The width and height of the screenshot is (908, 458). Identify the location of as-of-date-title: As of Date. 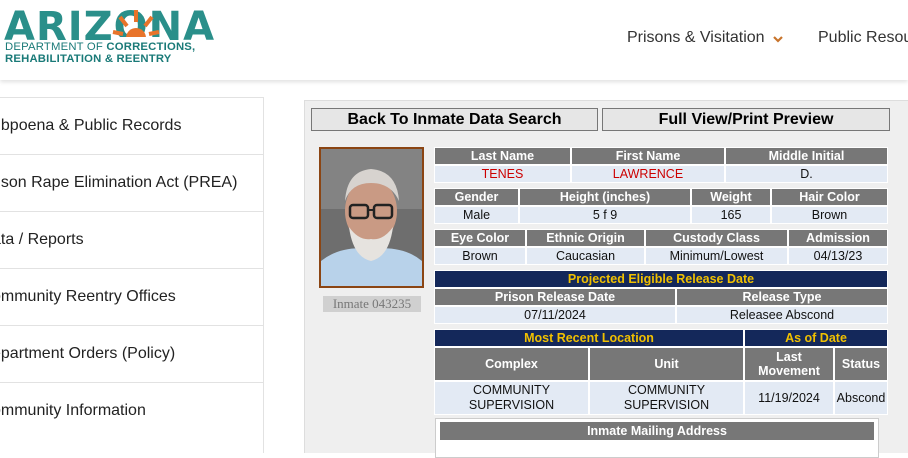
(816, 338).